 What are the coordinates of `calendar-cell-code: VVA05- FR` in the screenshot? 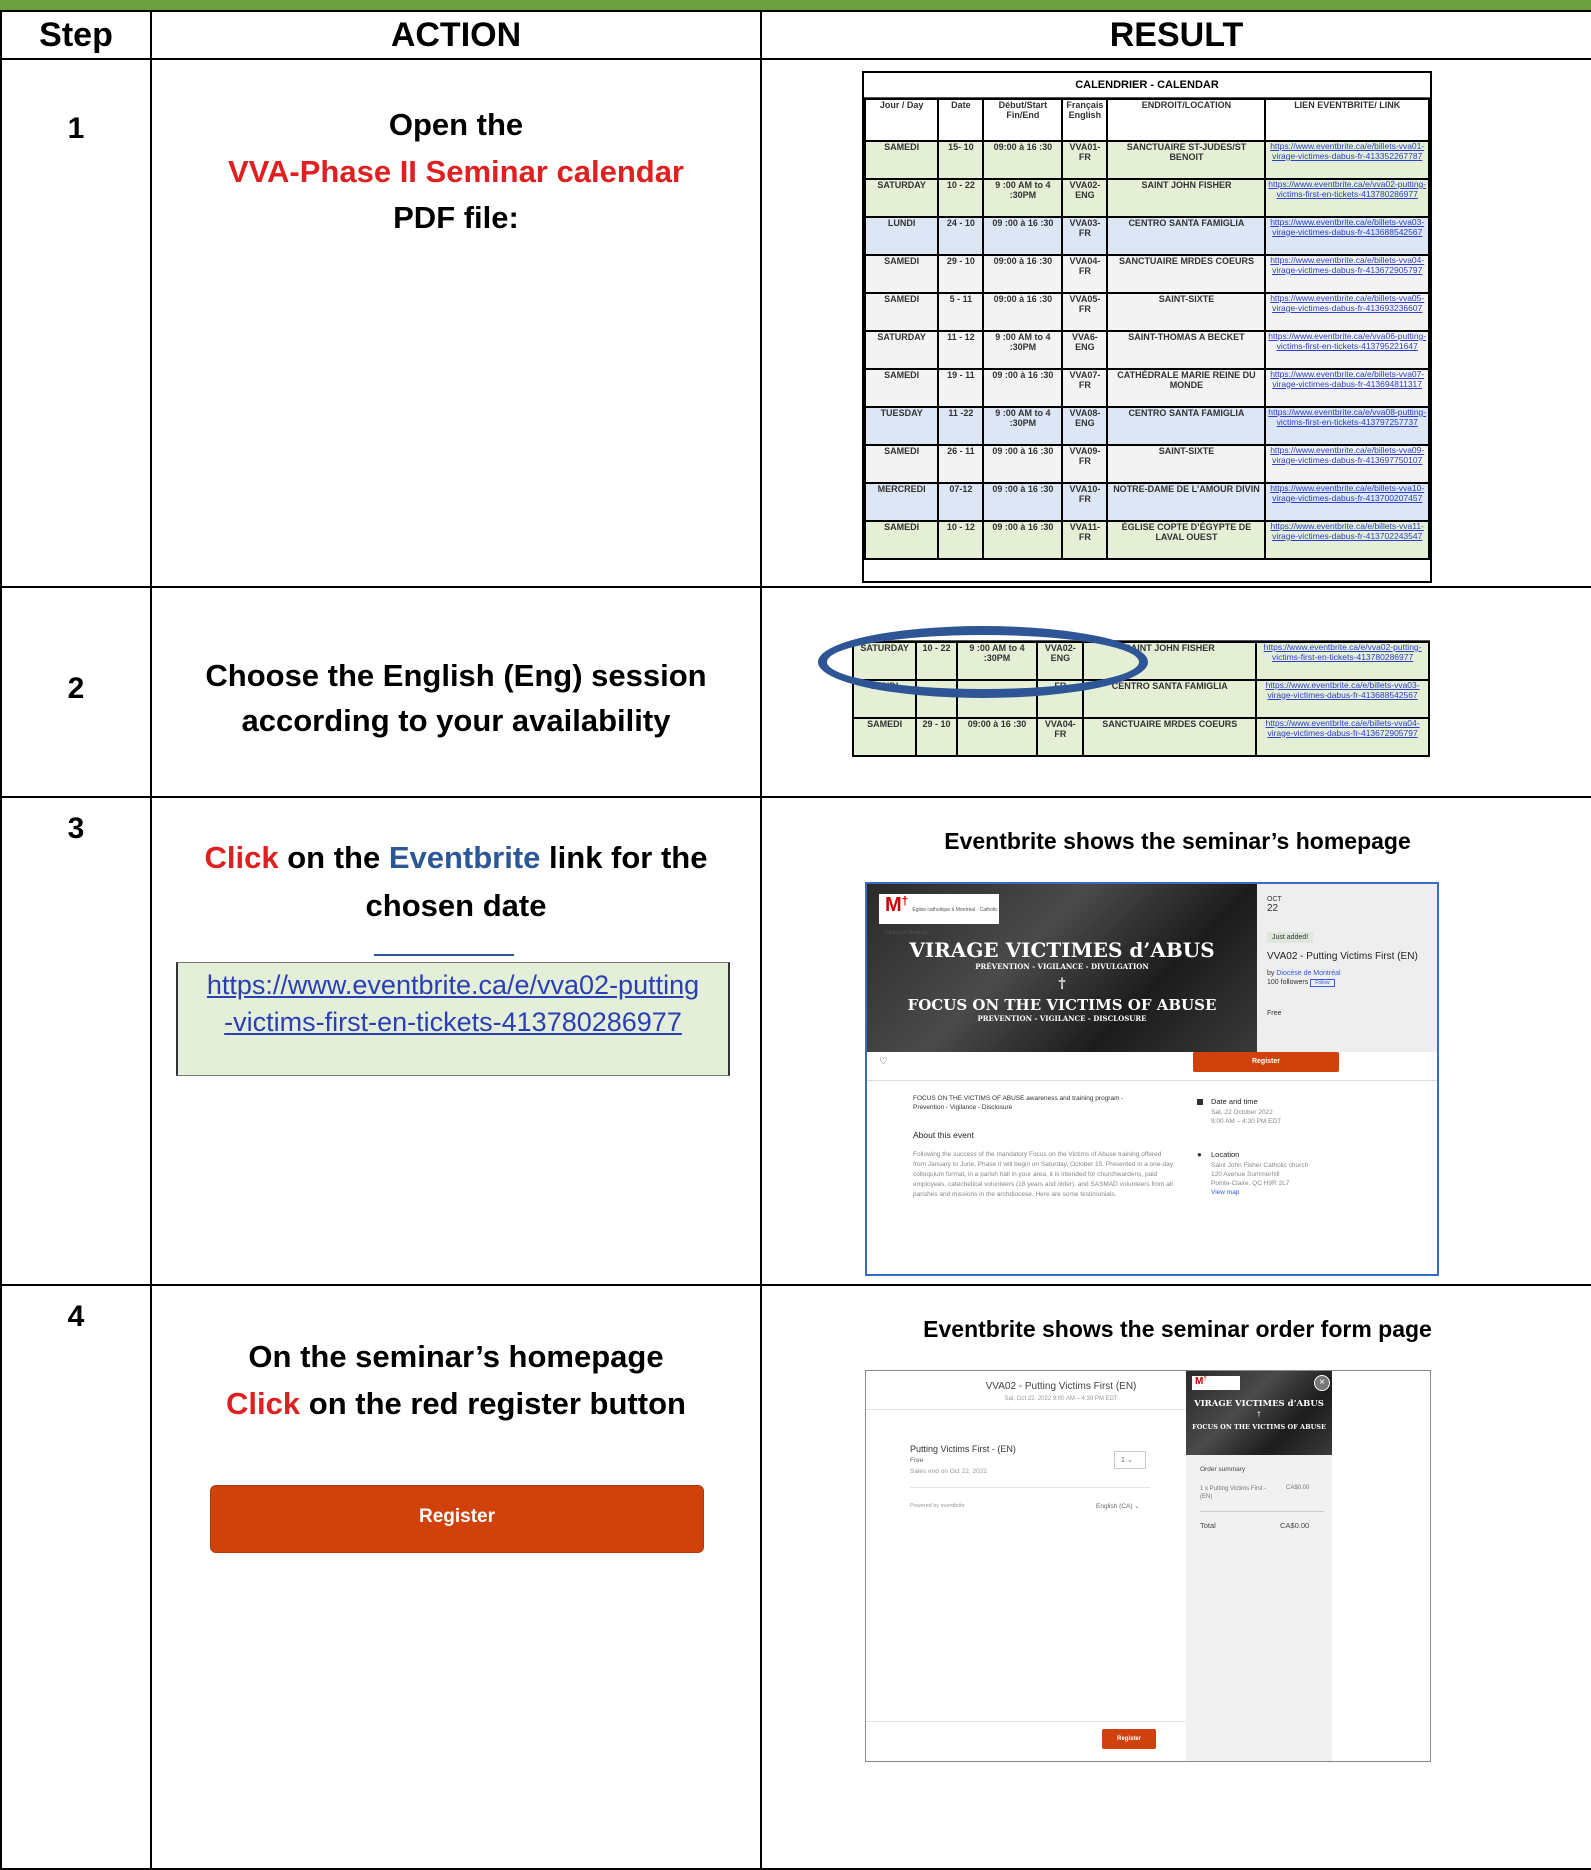 It's located at (1085, 312).